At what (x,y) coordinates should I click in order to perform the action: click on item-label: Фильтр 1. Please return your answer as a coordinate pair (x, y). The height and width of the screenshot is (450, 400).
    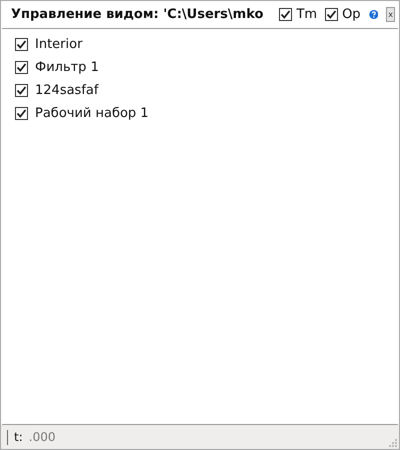
    Looking at the image, I should click on (67, 67).